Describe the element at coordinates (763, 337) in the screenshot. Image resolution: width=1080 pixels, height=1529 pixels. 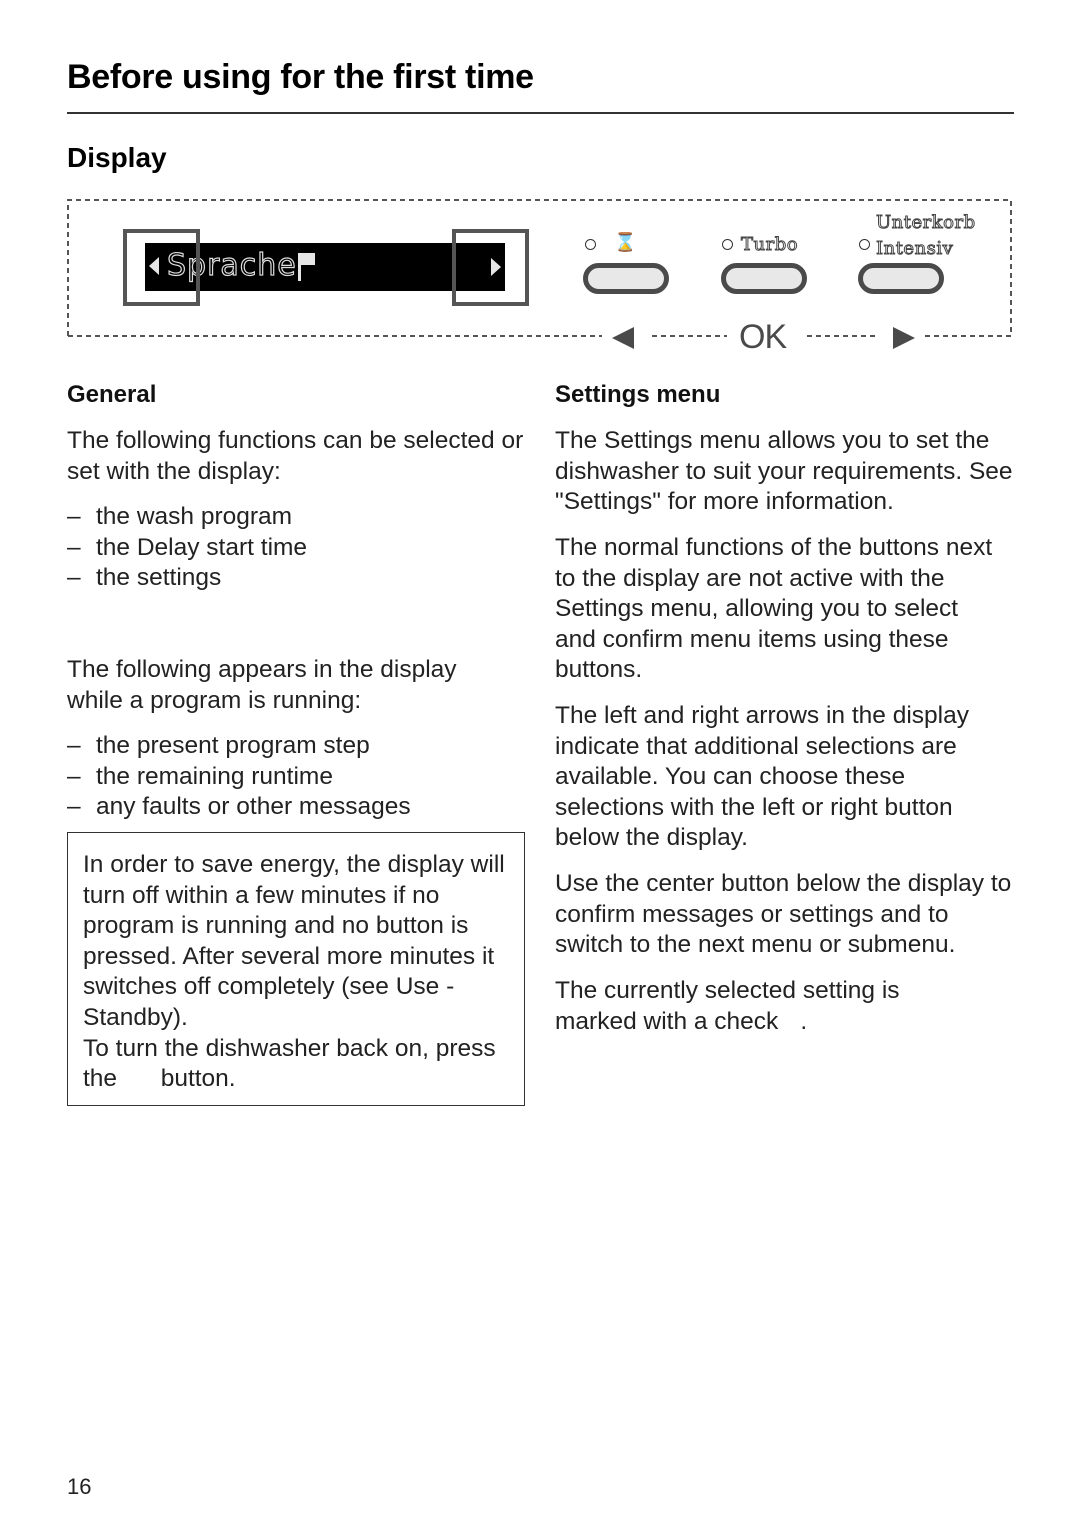
I see `ok-button: OK` at that location.